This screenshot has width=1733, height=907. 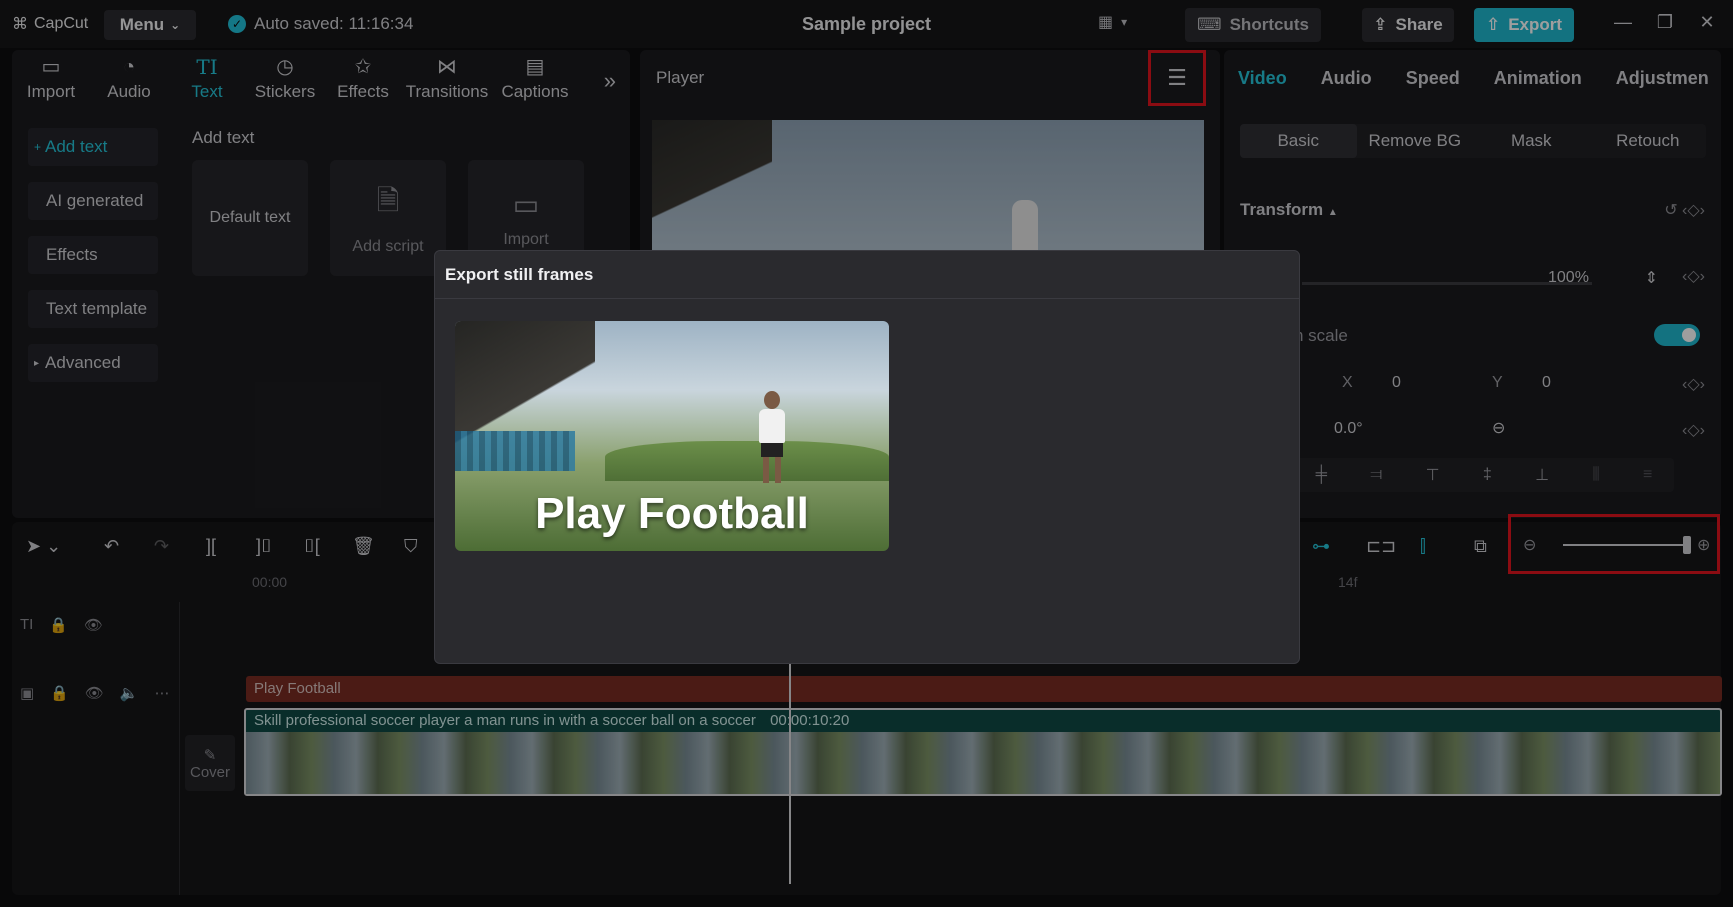 I want to click on stadium-seats, so click(x=515, y=451).